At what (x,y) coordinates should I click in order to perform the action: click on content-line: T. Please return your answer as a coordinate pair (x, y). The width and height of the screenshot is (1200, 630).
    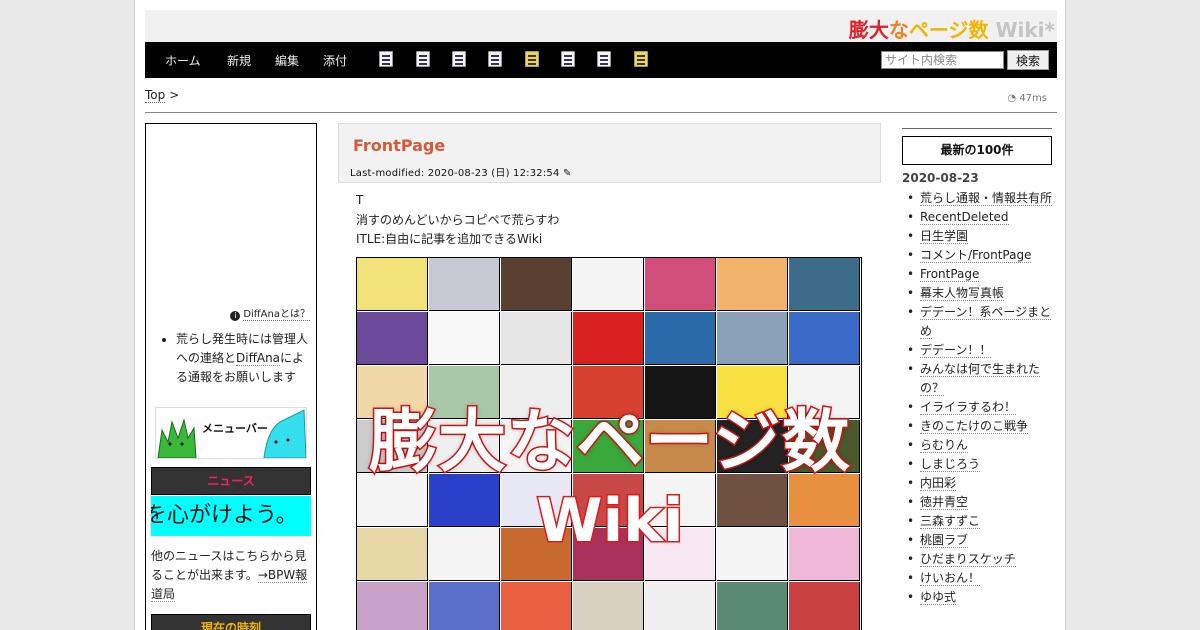
    Looking at the image, I should click on (360, 200).